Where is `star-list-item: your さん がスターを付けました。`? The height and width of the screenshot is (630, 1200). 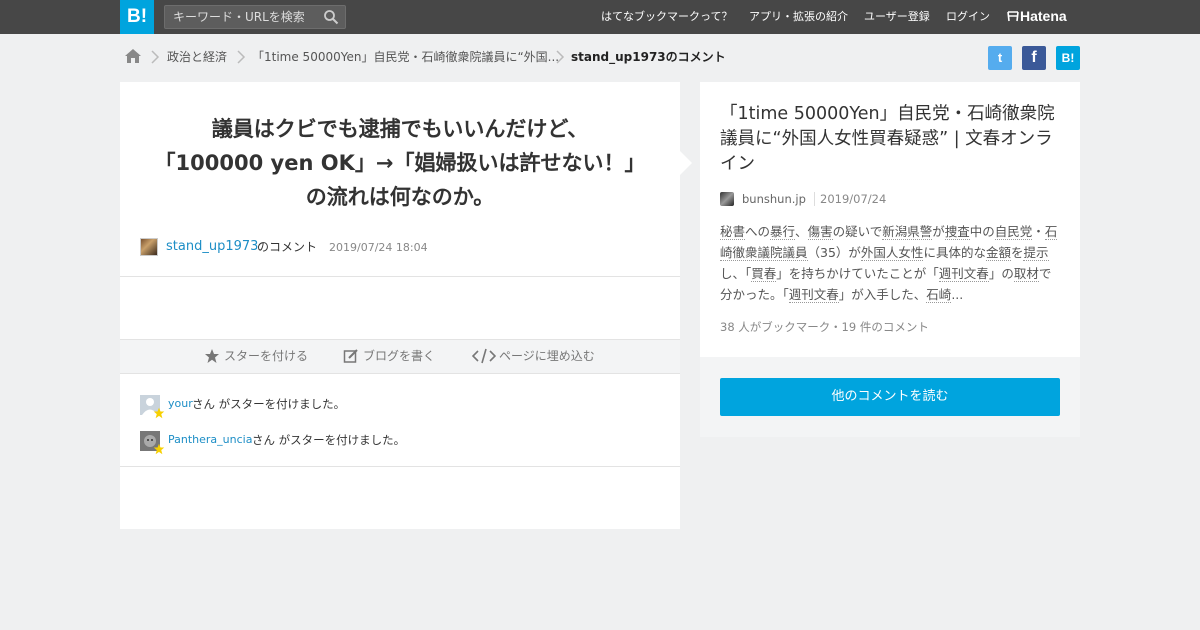
star-list-item: your さん がスターを付けました。 is located at coordinates (400, 407).